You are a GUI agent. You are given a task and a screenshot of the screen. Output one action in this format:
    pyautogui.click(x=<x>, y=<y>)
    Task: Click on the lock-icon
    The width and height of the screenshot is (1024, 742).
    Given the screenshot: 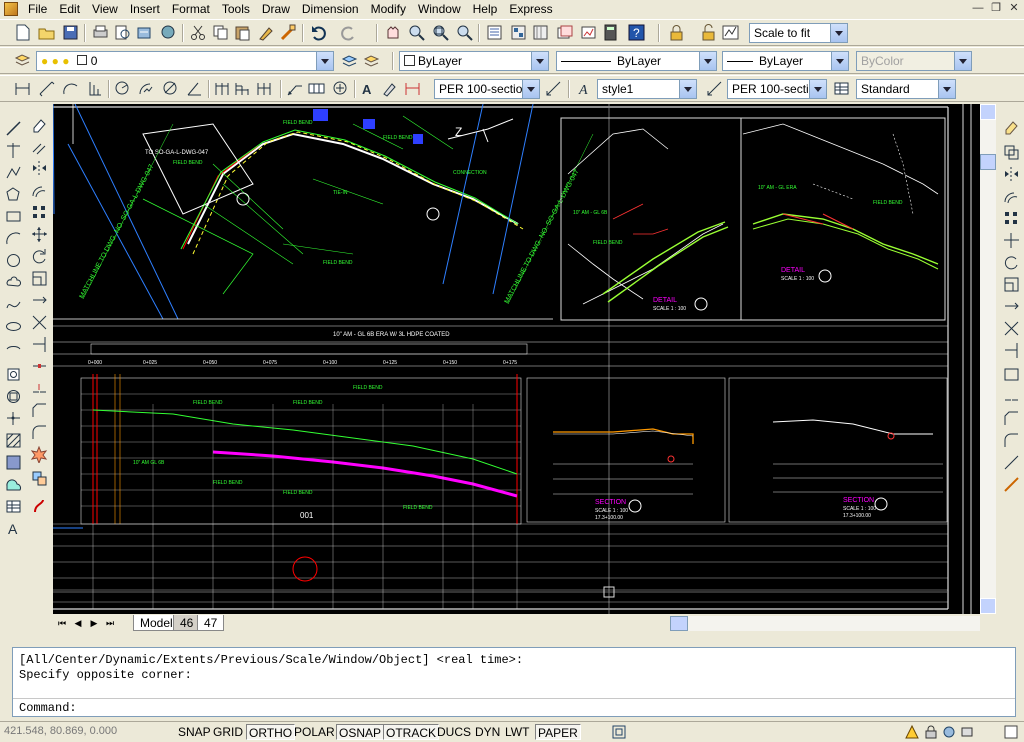 What is the action you would take?
    pyautogui.click(x=931, y=732)
    